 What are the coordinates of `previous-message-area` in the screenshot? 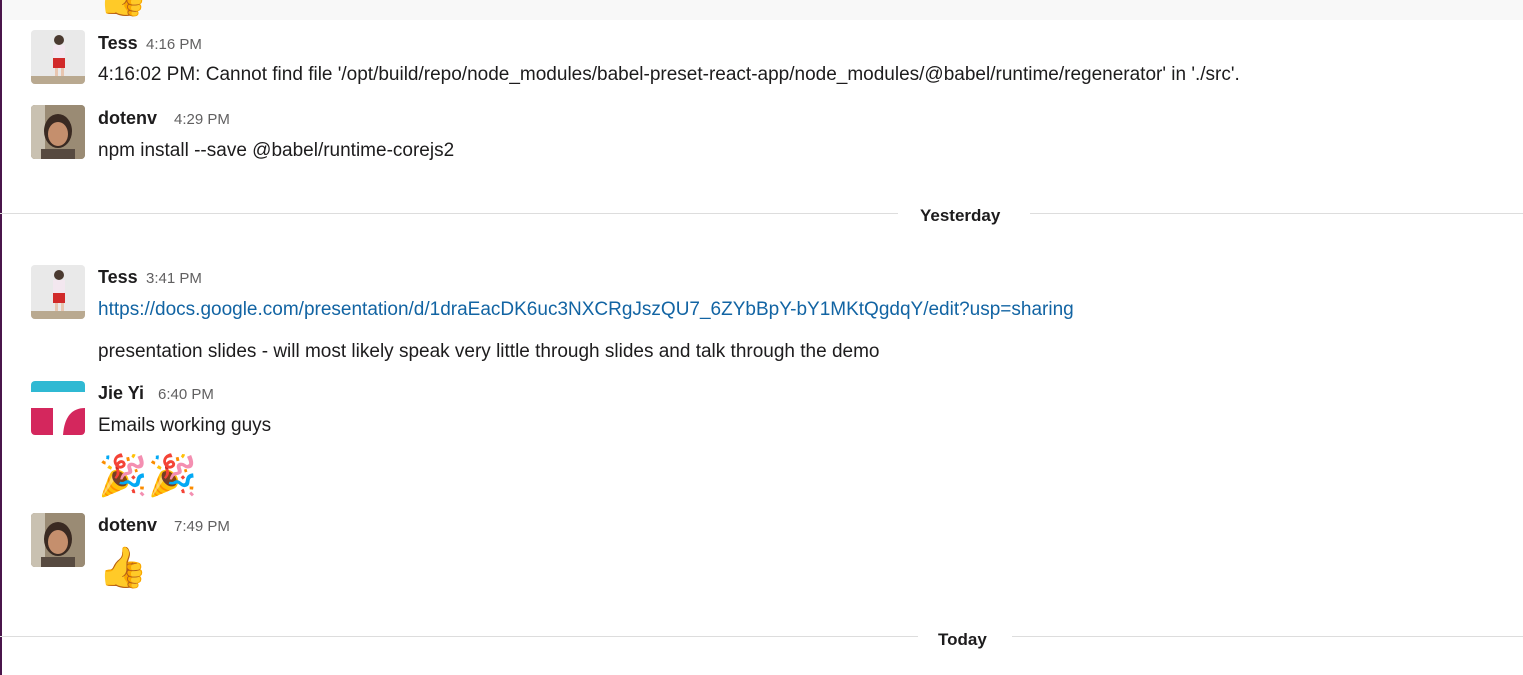 It's located at (762, 10).